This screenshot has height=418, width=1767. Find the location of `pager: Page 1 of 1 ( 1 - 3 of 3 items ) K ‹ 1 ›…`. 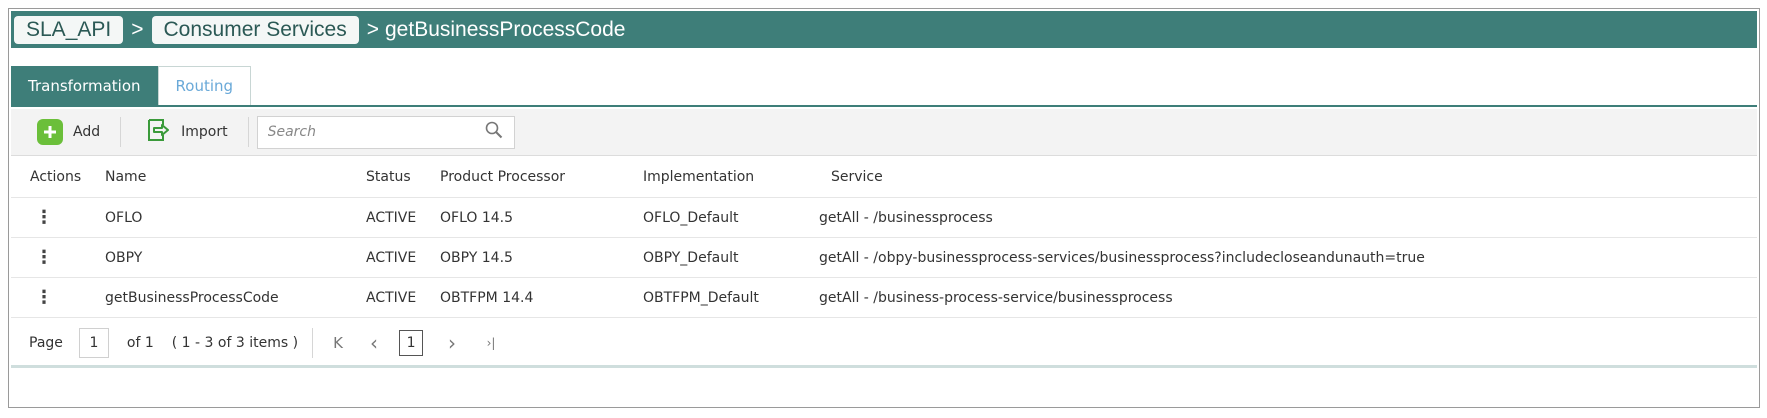

pager: Page 1 of 1 ( 1 - 3 of 3 items ) K ‹ 1 ›… is located at coordinates (884, 343).